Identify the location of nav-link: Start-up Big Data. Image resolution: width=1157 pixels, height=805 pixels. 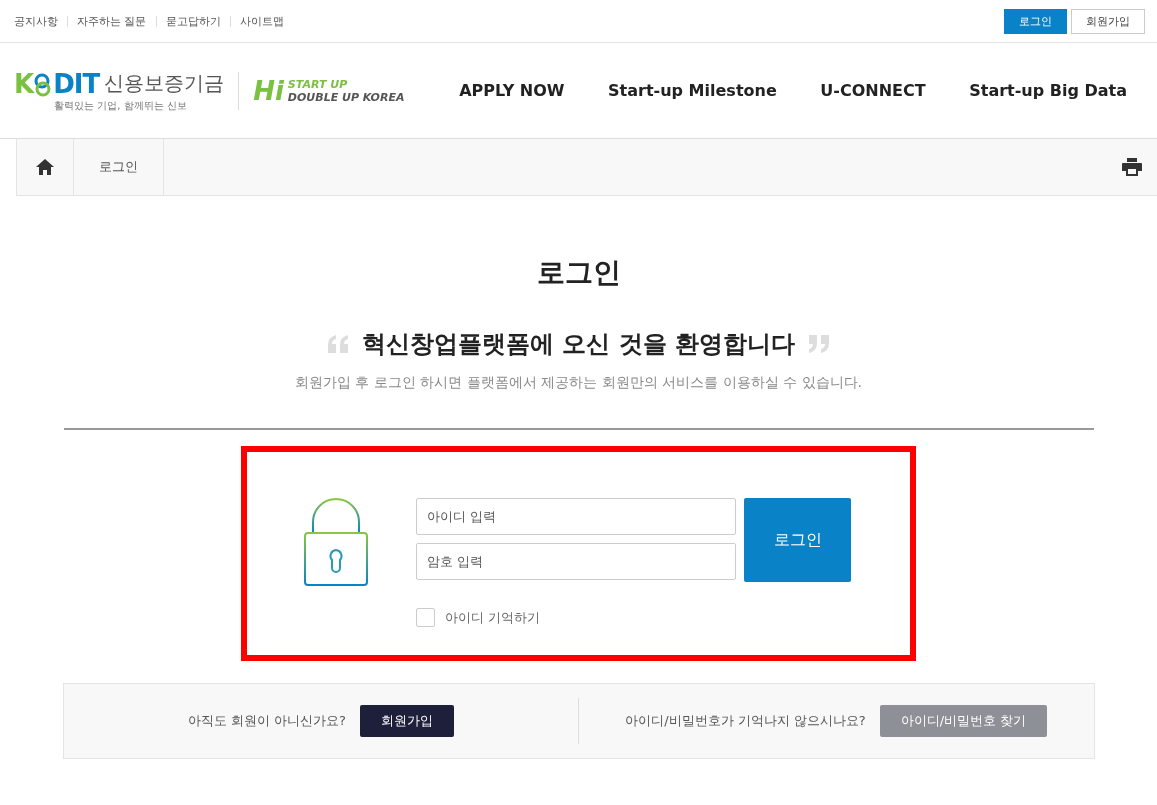
(1048, 90).